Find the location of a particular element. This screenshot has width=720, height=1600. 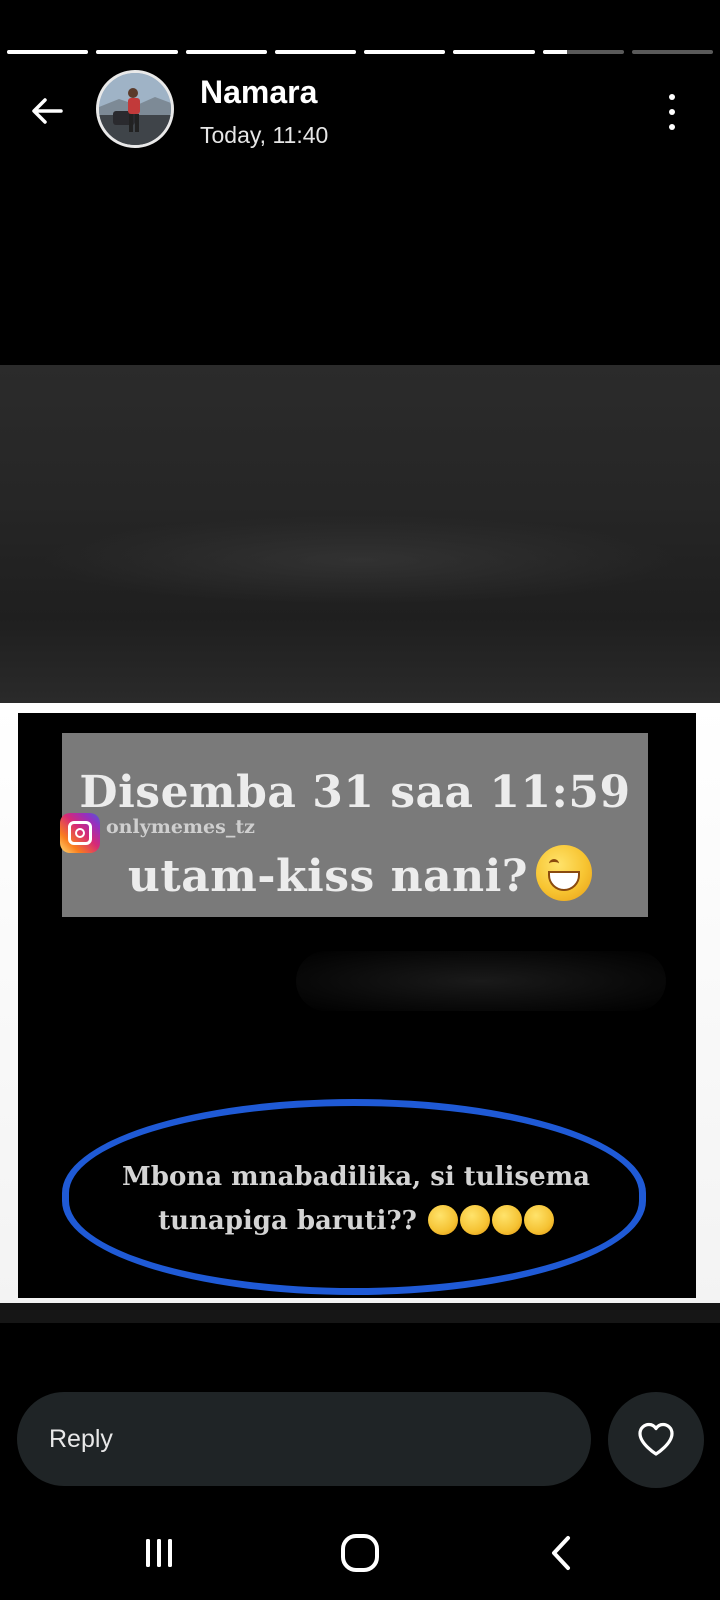

home-icon is located at coordinates (360, 1553).